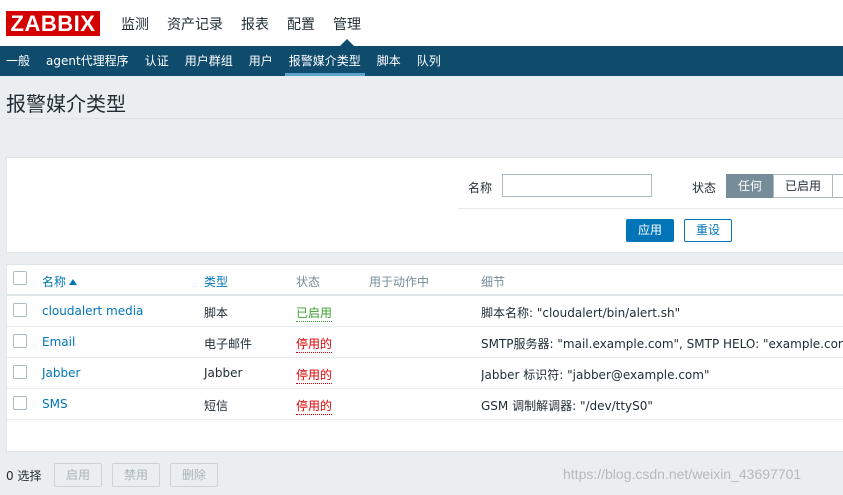 This screenshot has height=495, width=843. I want to click on main-nav-administration: 管理, so click(347, 23).